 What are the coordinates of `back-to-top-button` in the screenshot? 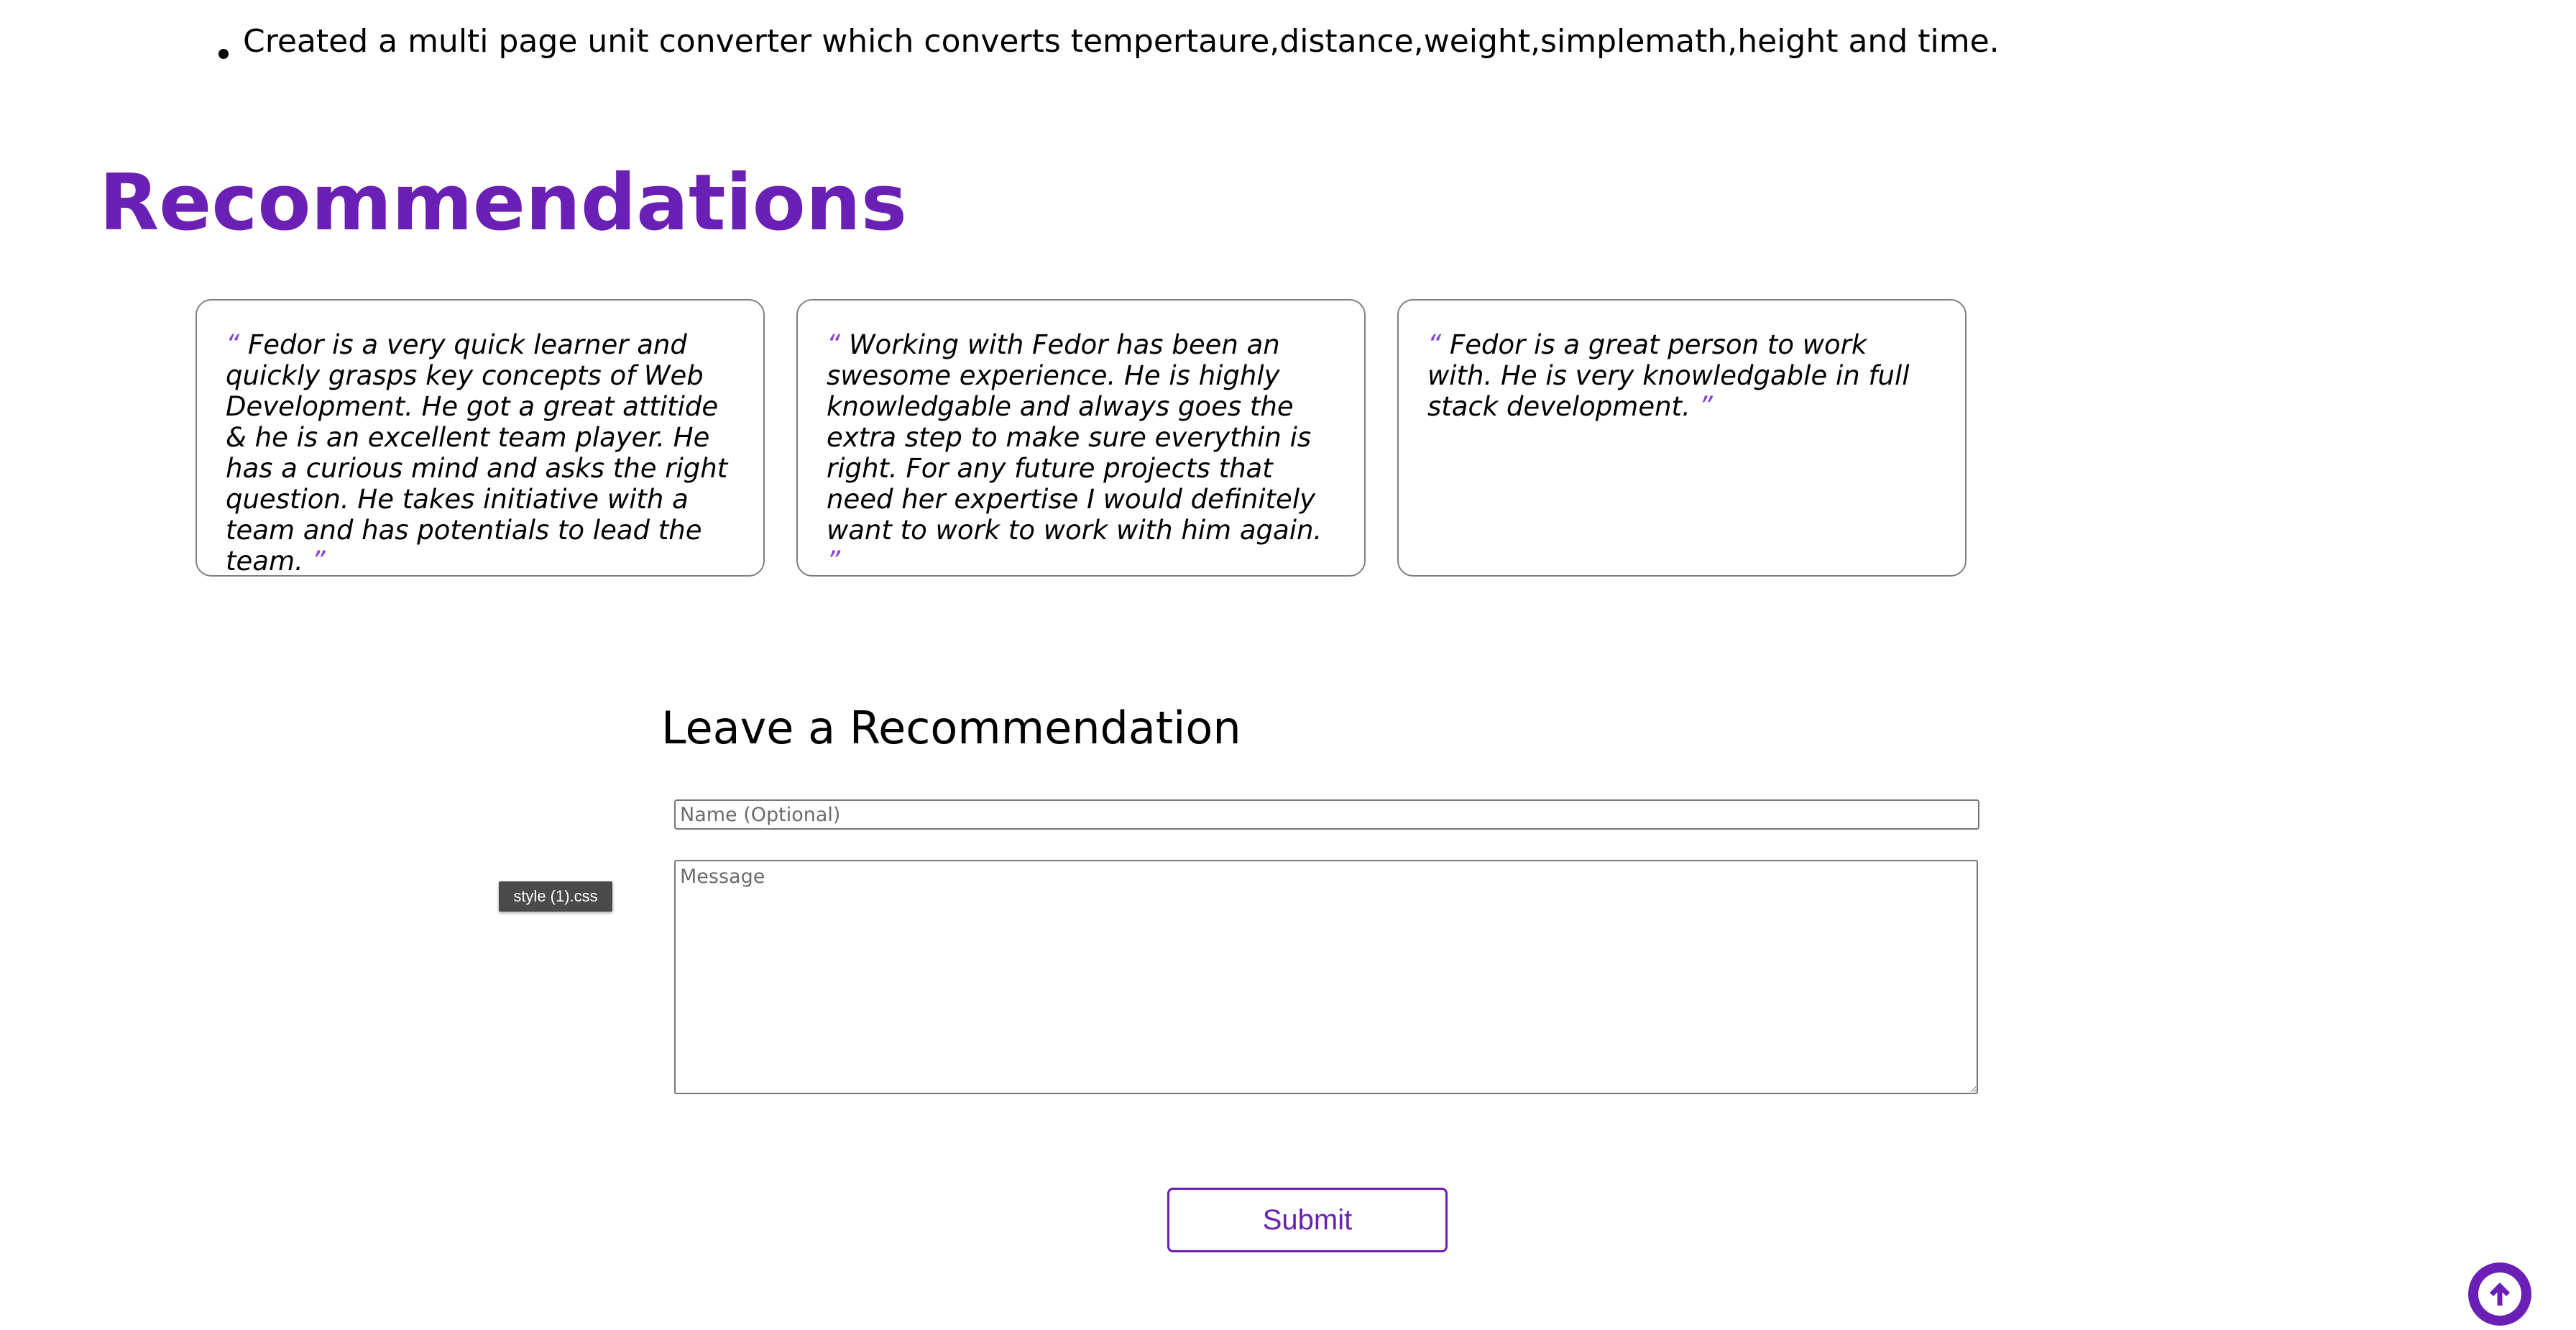 It's located at (2499, 1294).